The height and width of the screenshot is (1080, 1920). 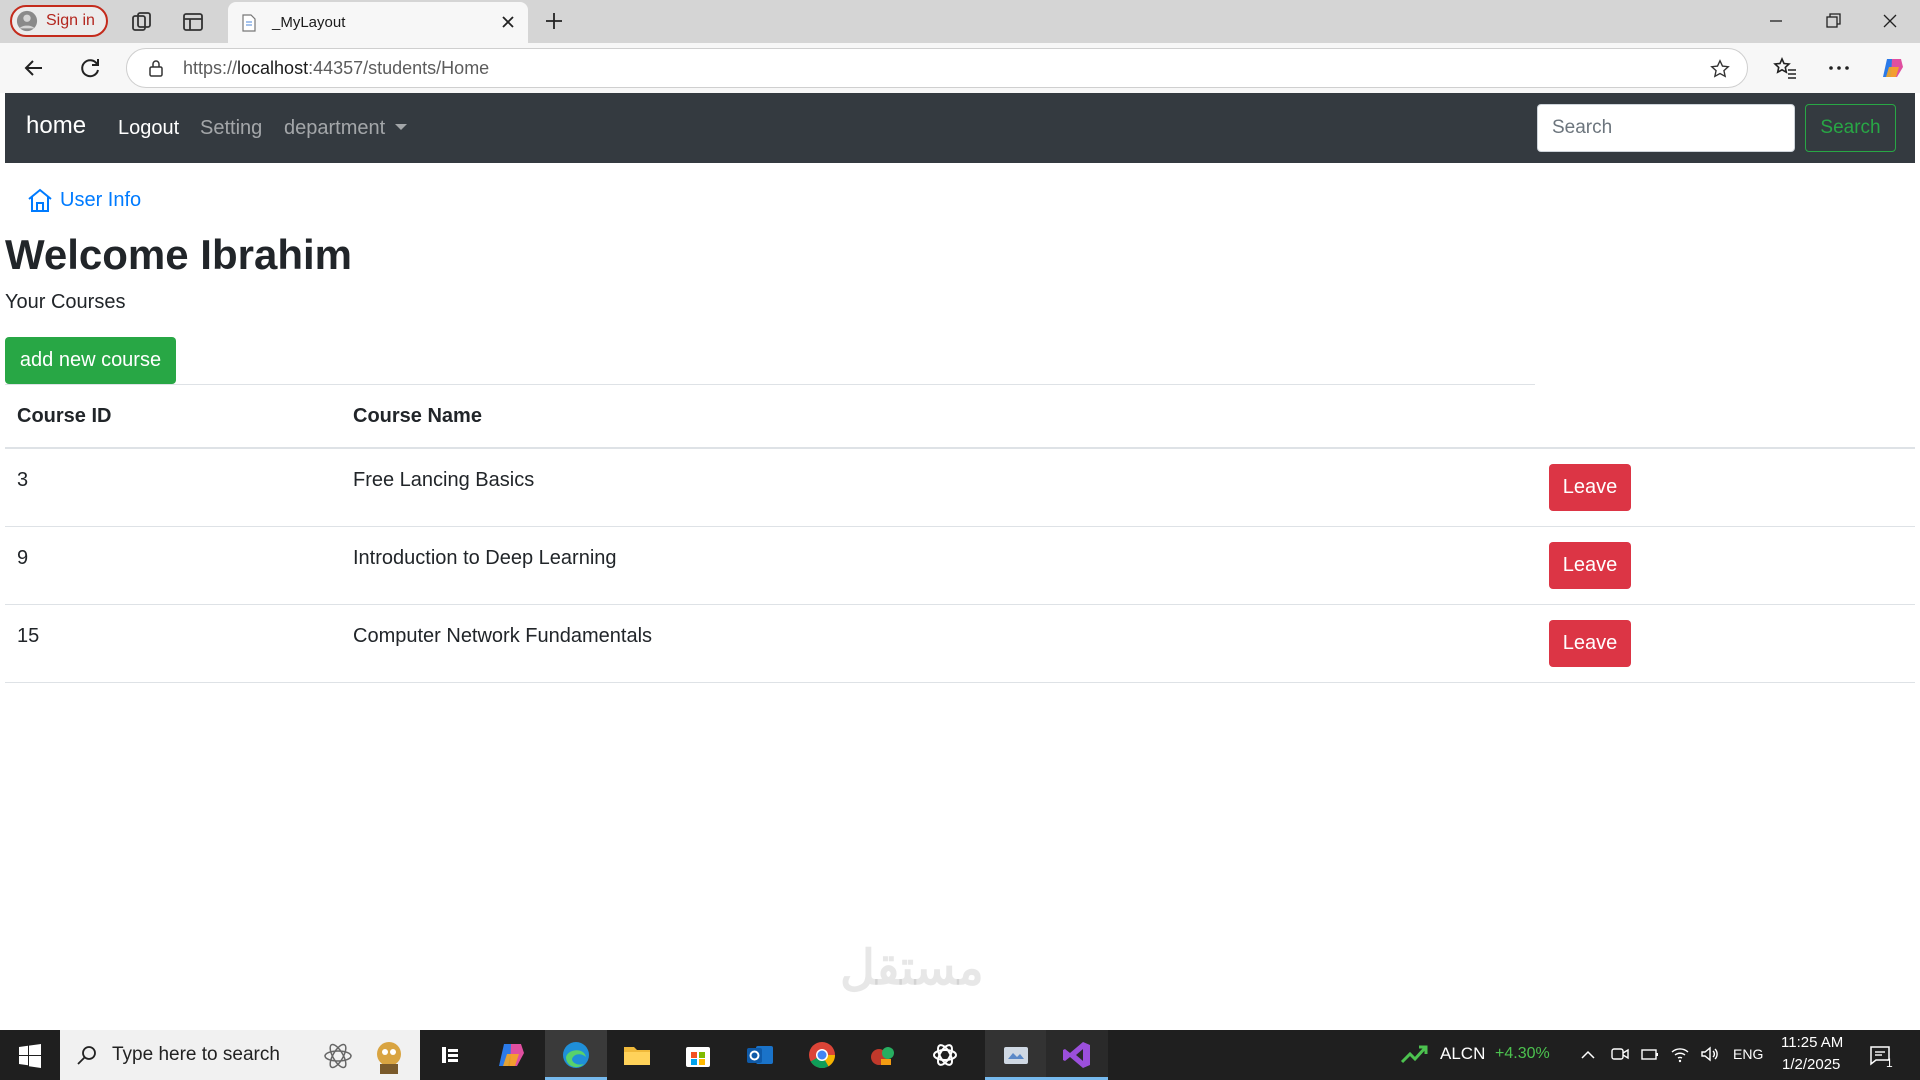 What do you see at coordinates (101, 199) in the screenshot?
I see `user-info-label: User Info` at bounding box center [101, 199].